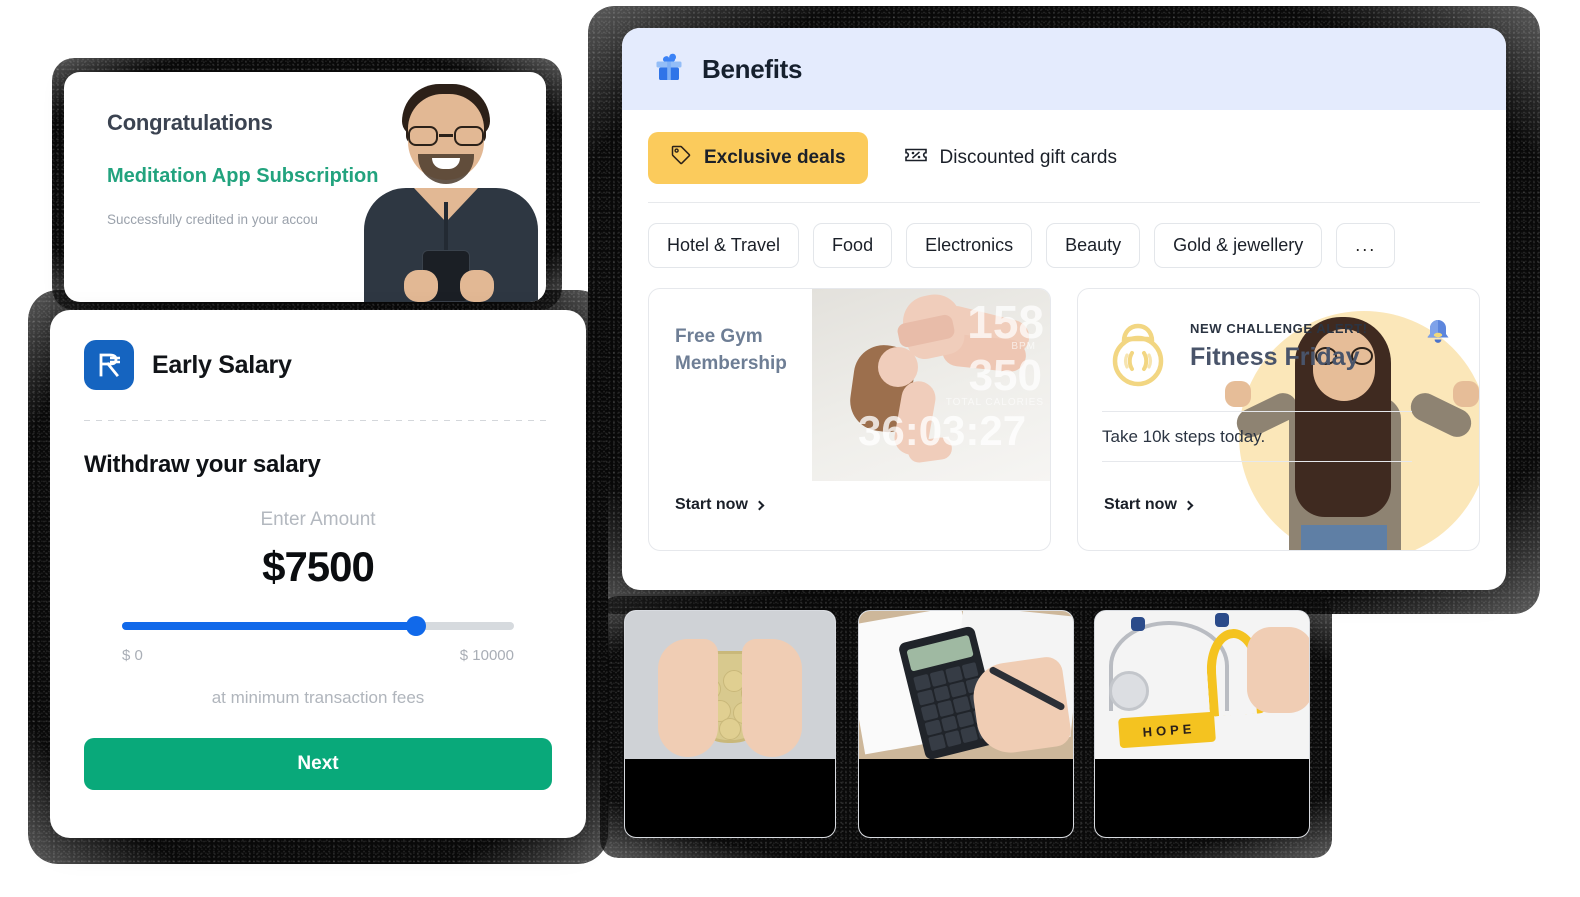 The image size is (1580, 897). Describe the element at coordinates (269, 626) in the screenshot. I see `slider-fill` at that location.